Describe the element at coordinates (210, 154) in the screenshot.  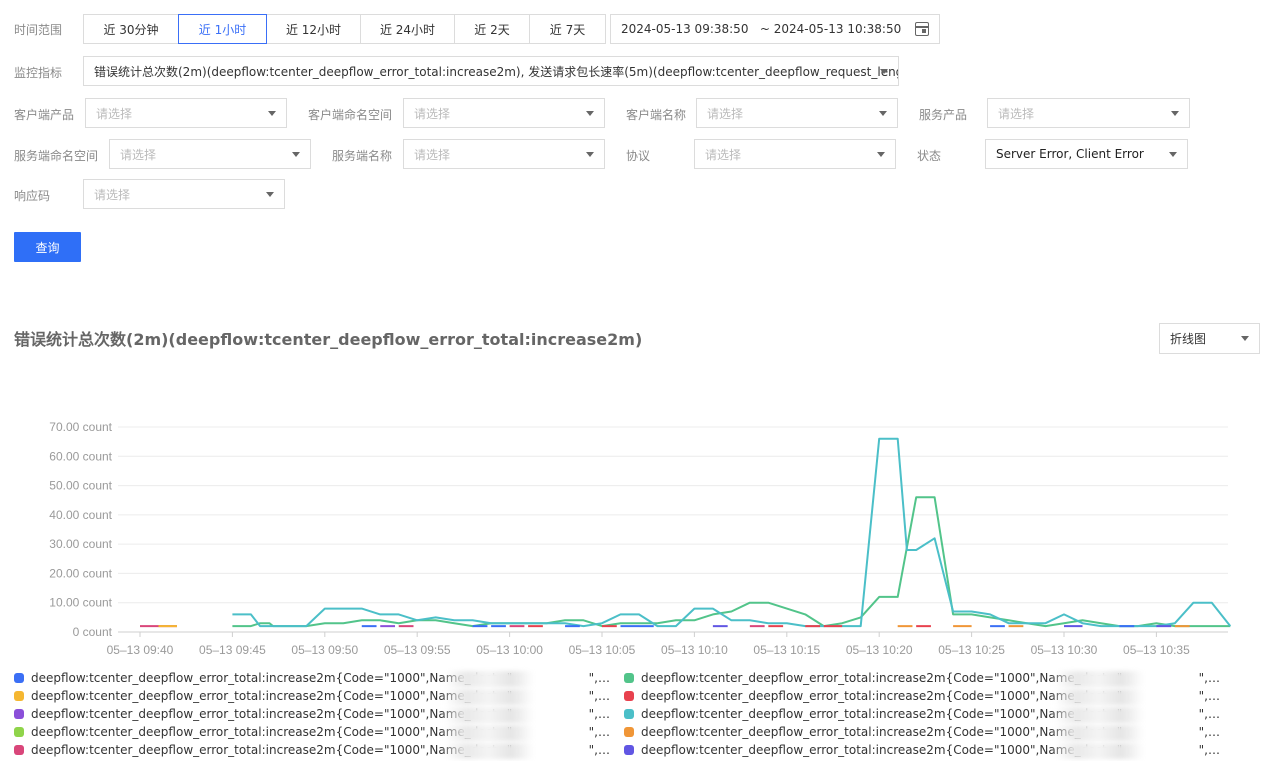
I see `server-namespace-select: 请选择` at that location.